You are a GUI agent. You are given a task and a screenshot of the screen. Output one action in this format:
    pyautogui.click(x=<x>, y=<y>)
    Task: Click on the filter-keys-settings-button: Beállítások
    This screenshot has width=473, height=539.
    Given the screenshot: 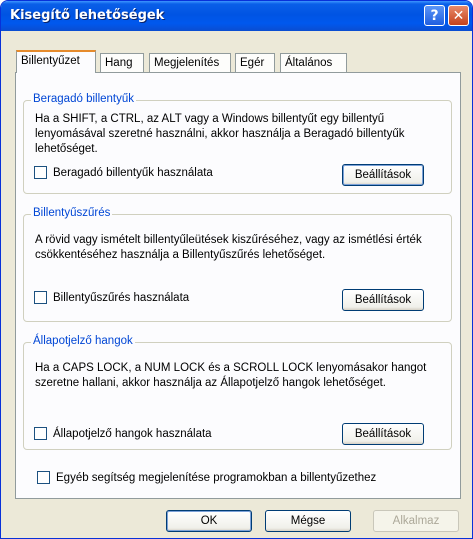 What is the action you would take?
    pyautogui.click(x=383, y=300)
    